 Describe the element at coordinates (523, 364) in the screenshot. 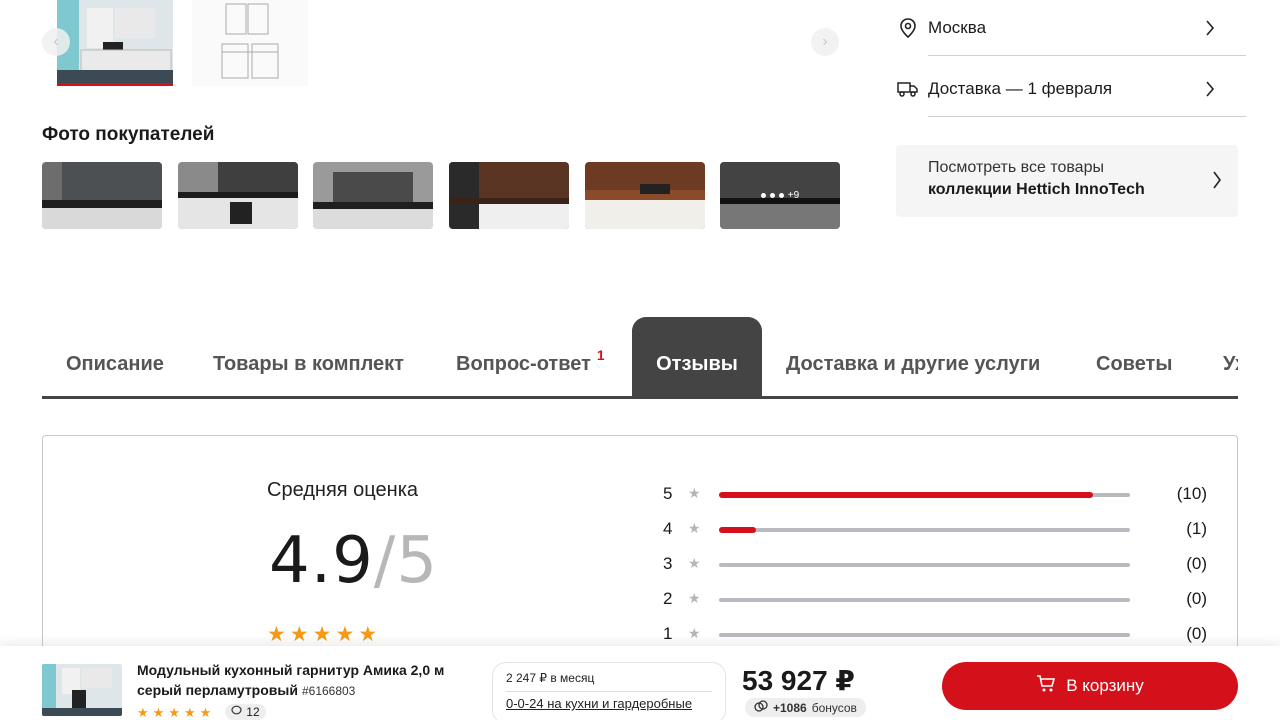

I see `tab-label: Вопрос-ответ` at that location.